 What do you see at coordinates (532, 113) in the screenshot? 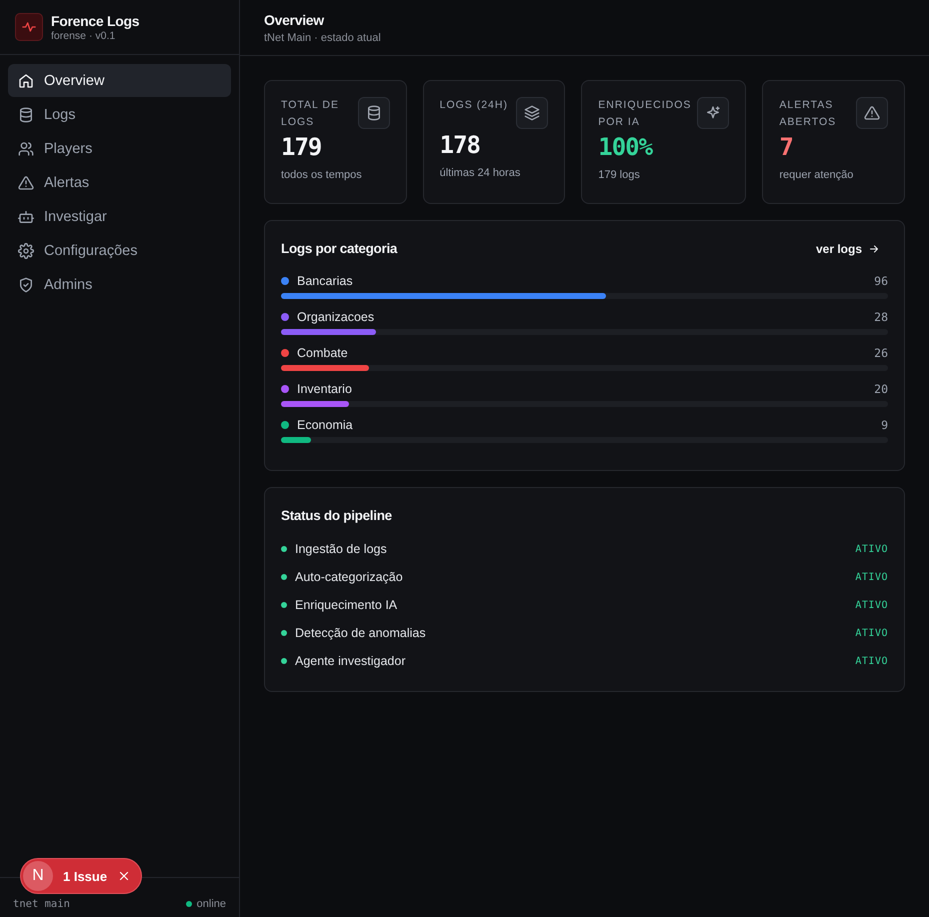
I see `layers-icon` at bounding box center [532, 113].